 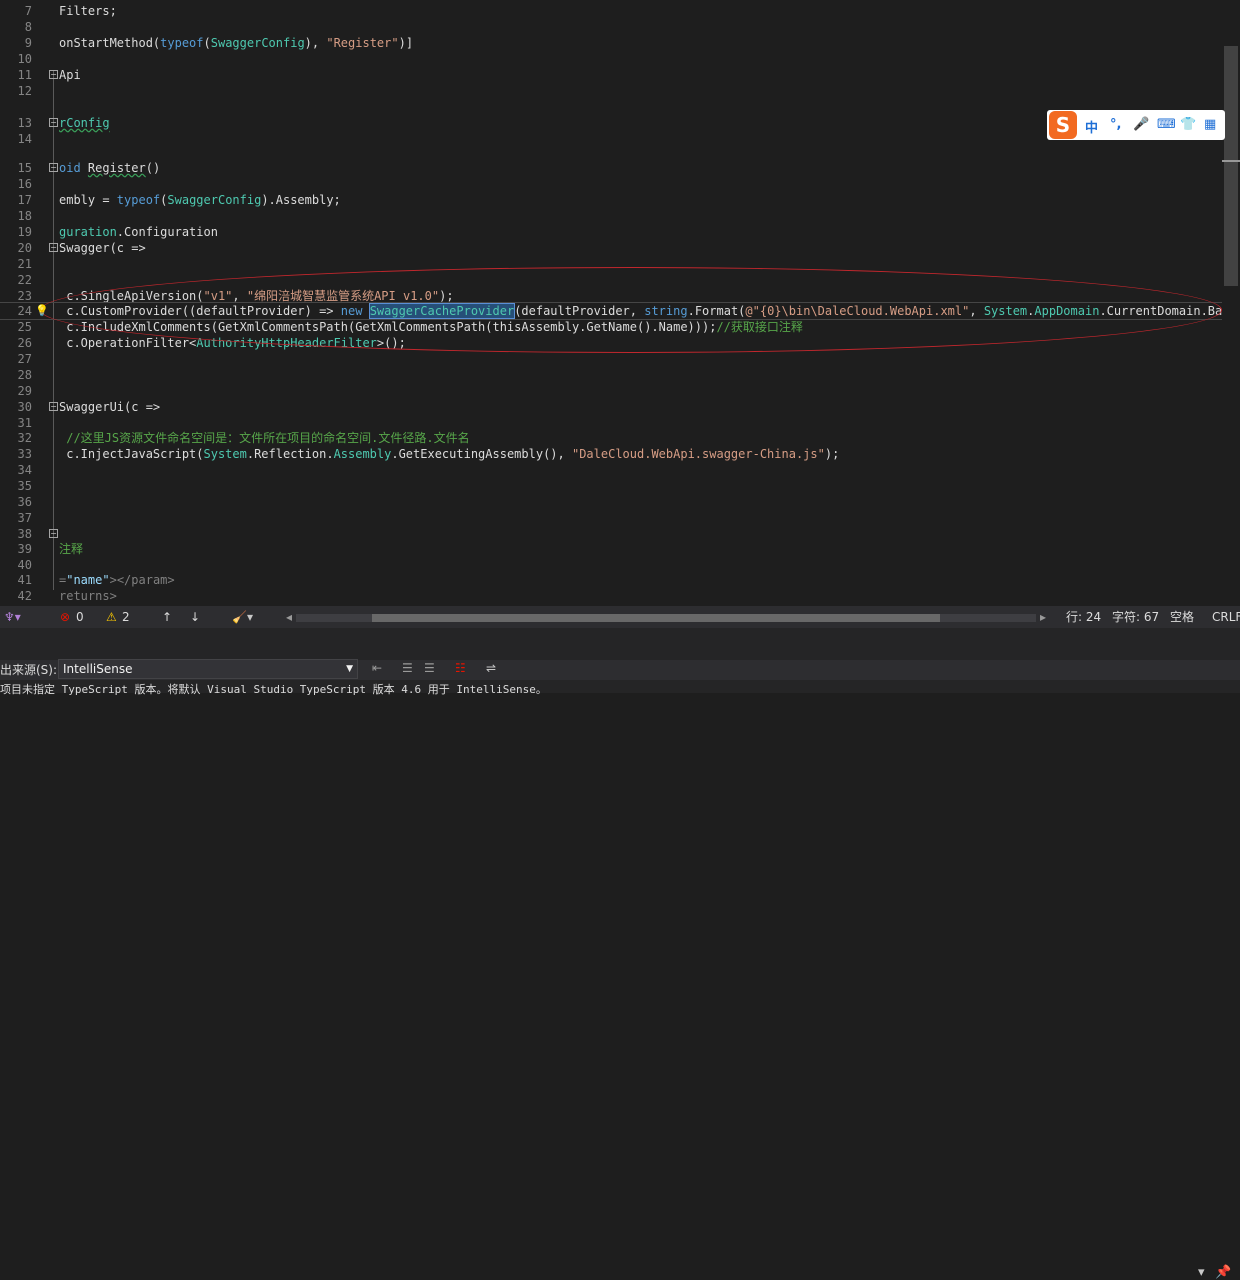 What do you see at coordinates (377, 668) in the screenshot?
I see `goto-previous-icon: ⇤` at bounding box center [377, 668].